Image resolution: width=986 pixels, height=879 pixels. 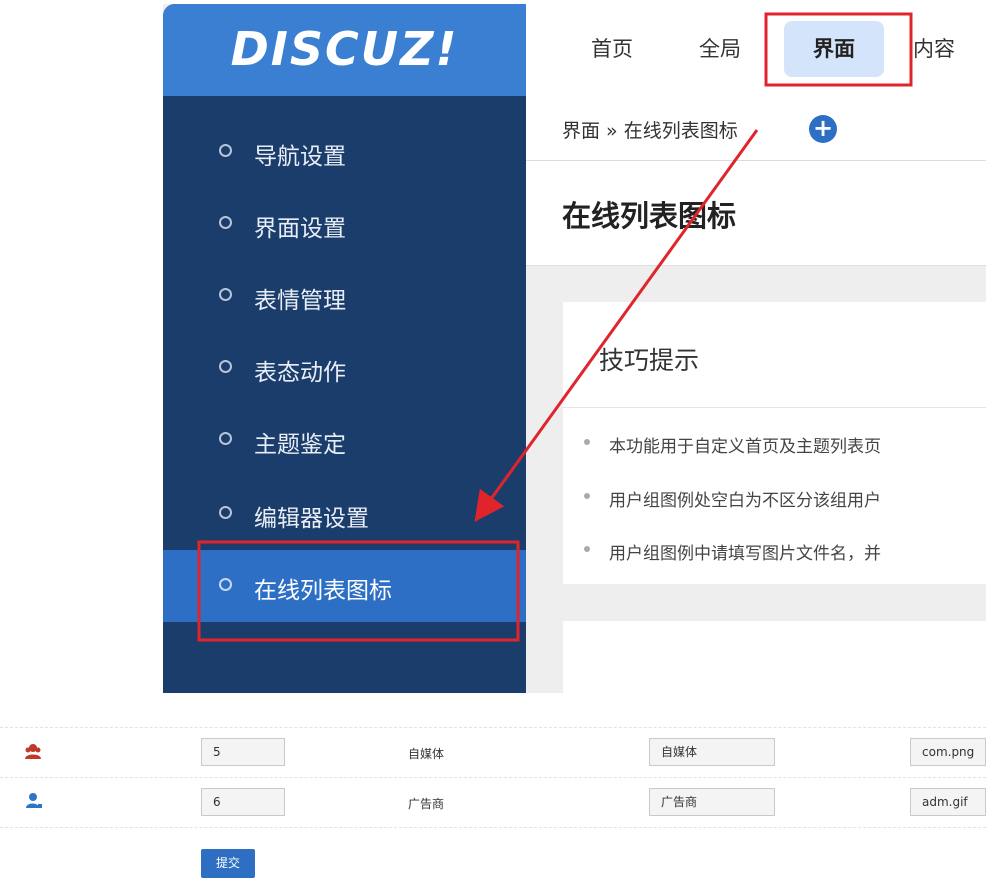 What do you see at coordinates (712, 802) in the screenshot?
I see `group-title-input: 广告商` at bounding box center [712, 802].